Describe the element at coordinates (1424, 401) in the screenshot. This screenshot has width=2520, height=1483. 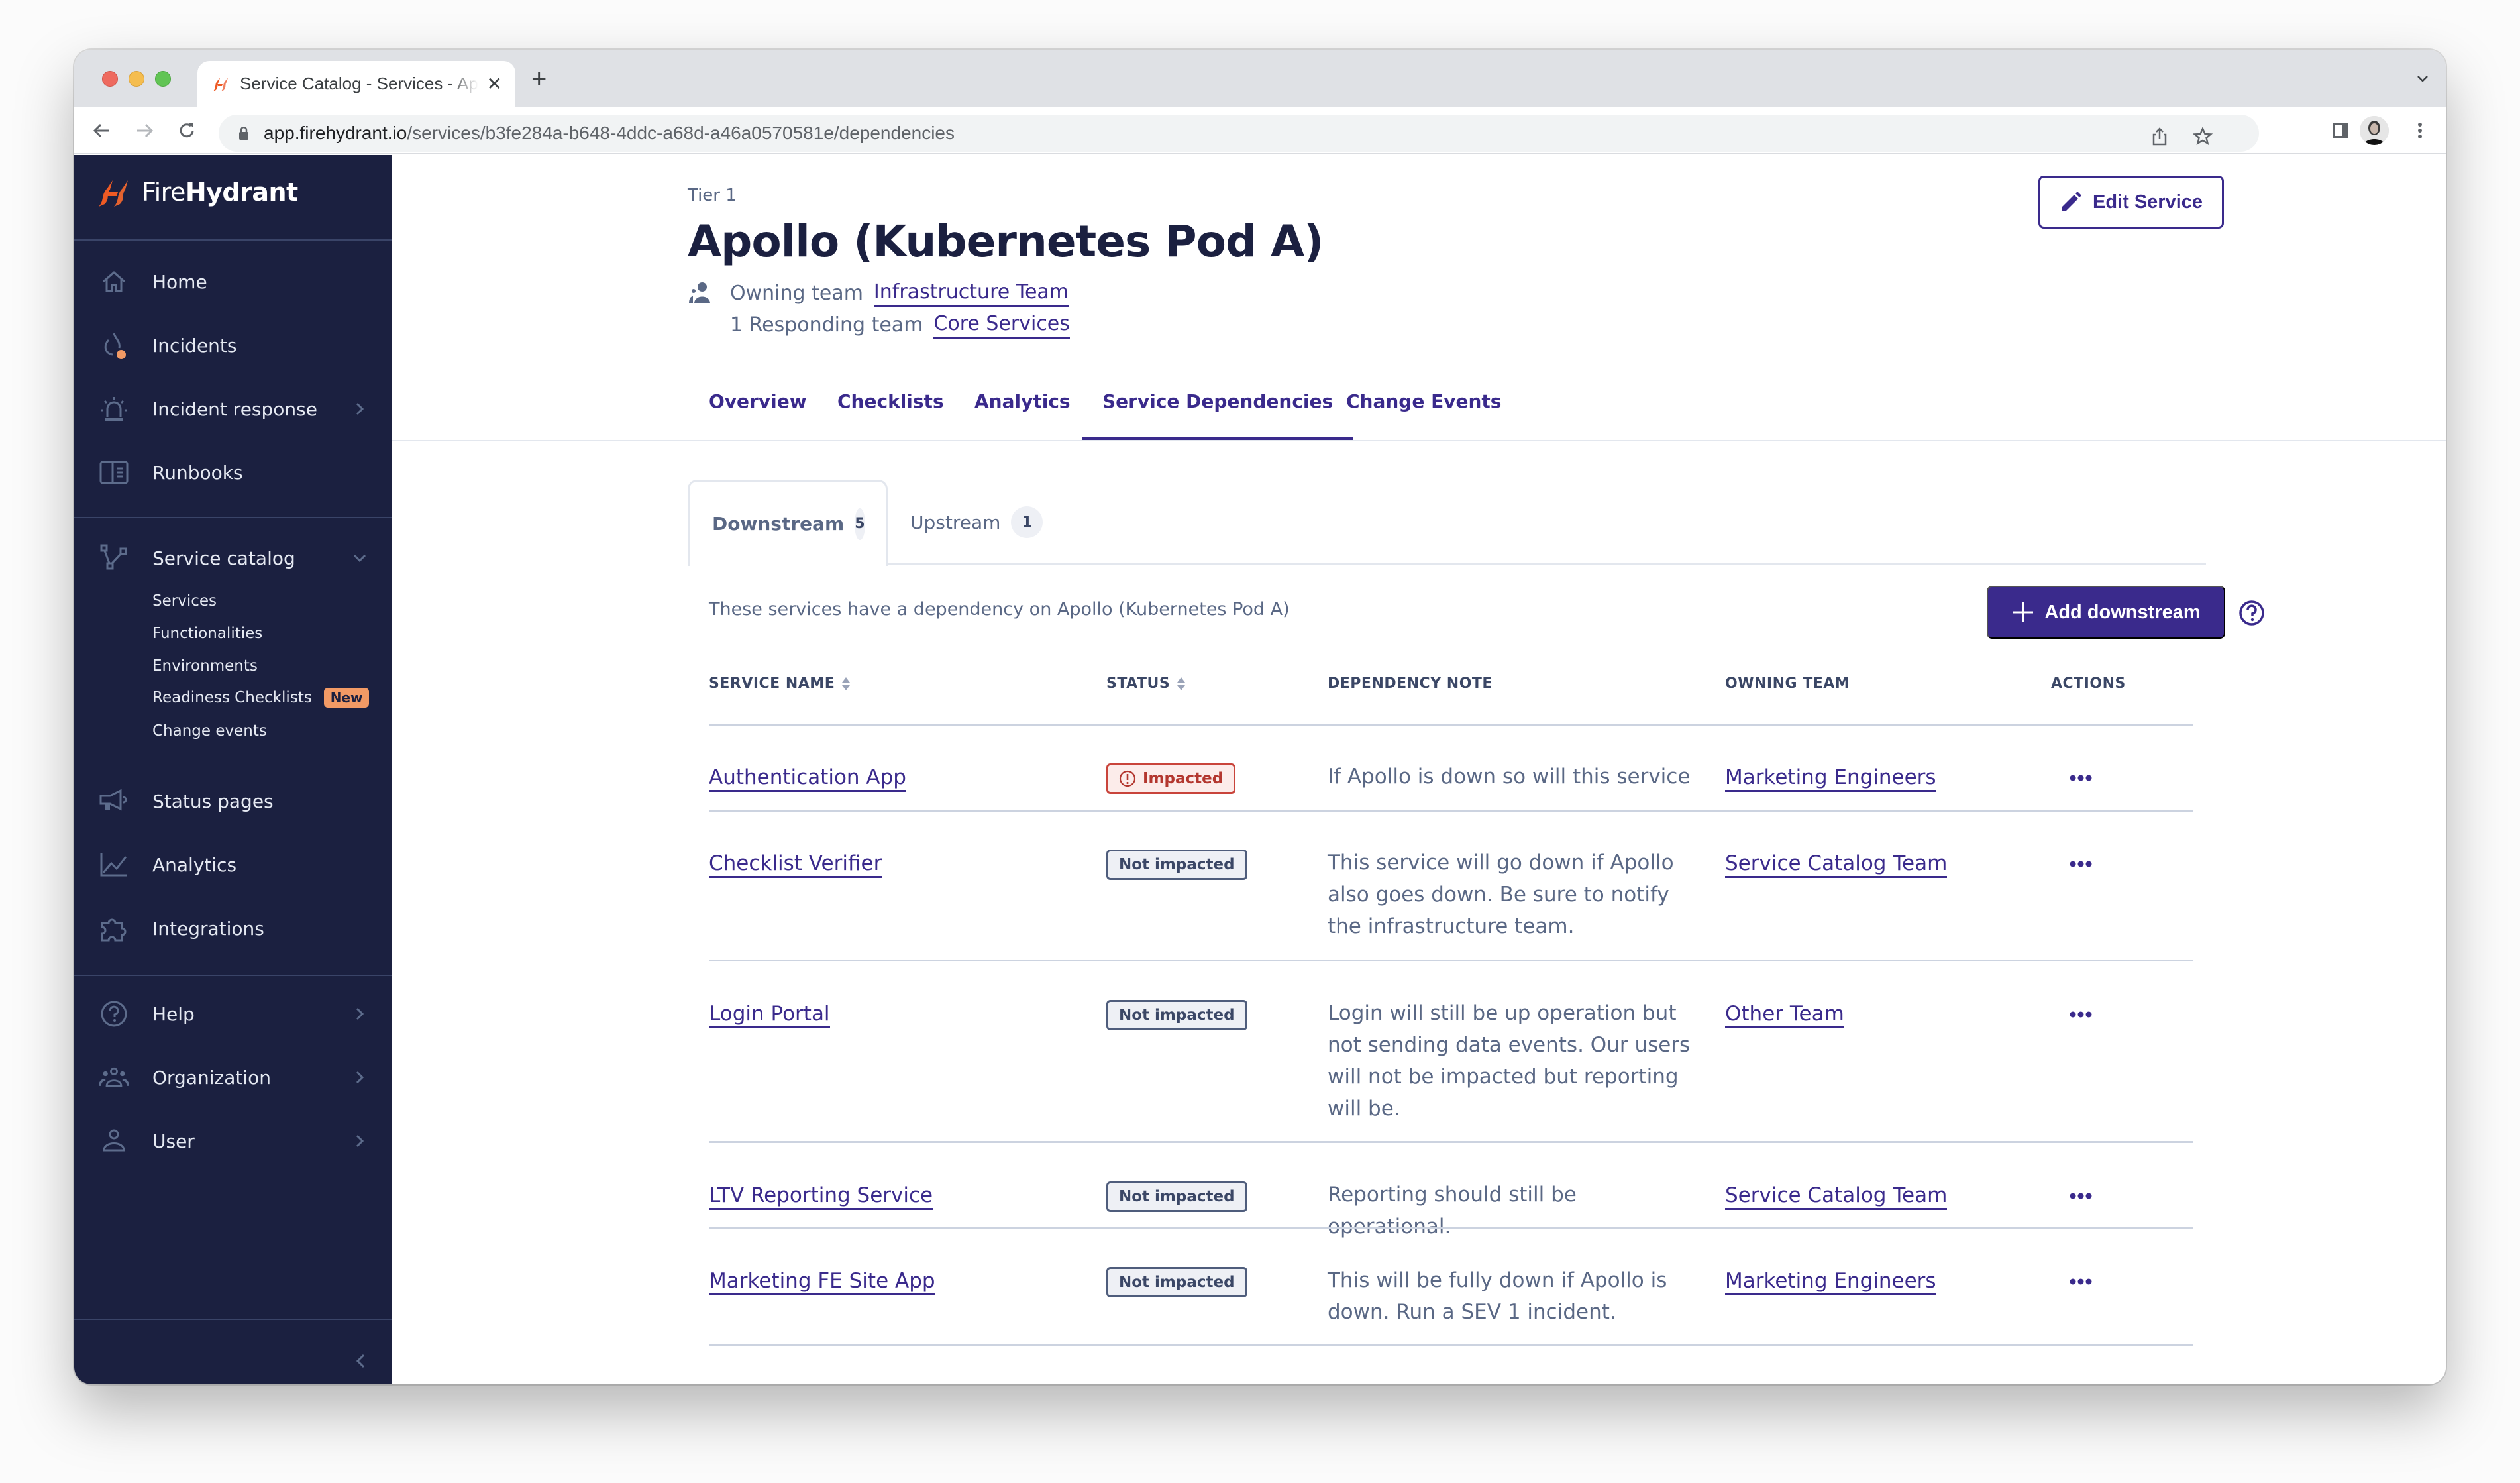
I see `tab-label: Change Events` at that location.